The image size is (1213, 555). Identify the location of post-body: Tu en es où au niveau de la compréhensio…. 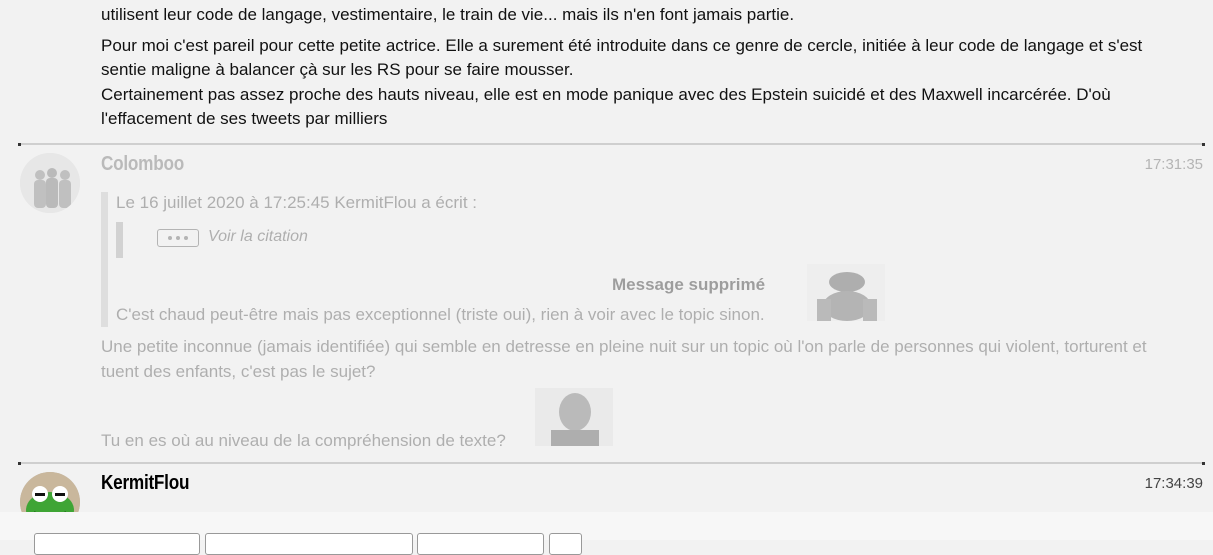
(303, 440).